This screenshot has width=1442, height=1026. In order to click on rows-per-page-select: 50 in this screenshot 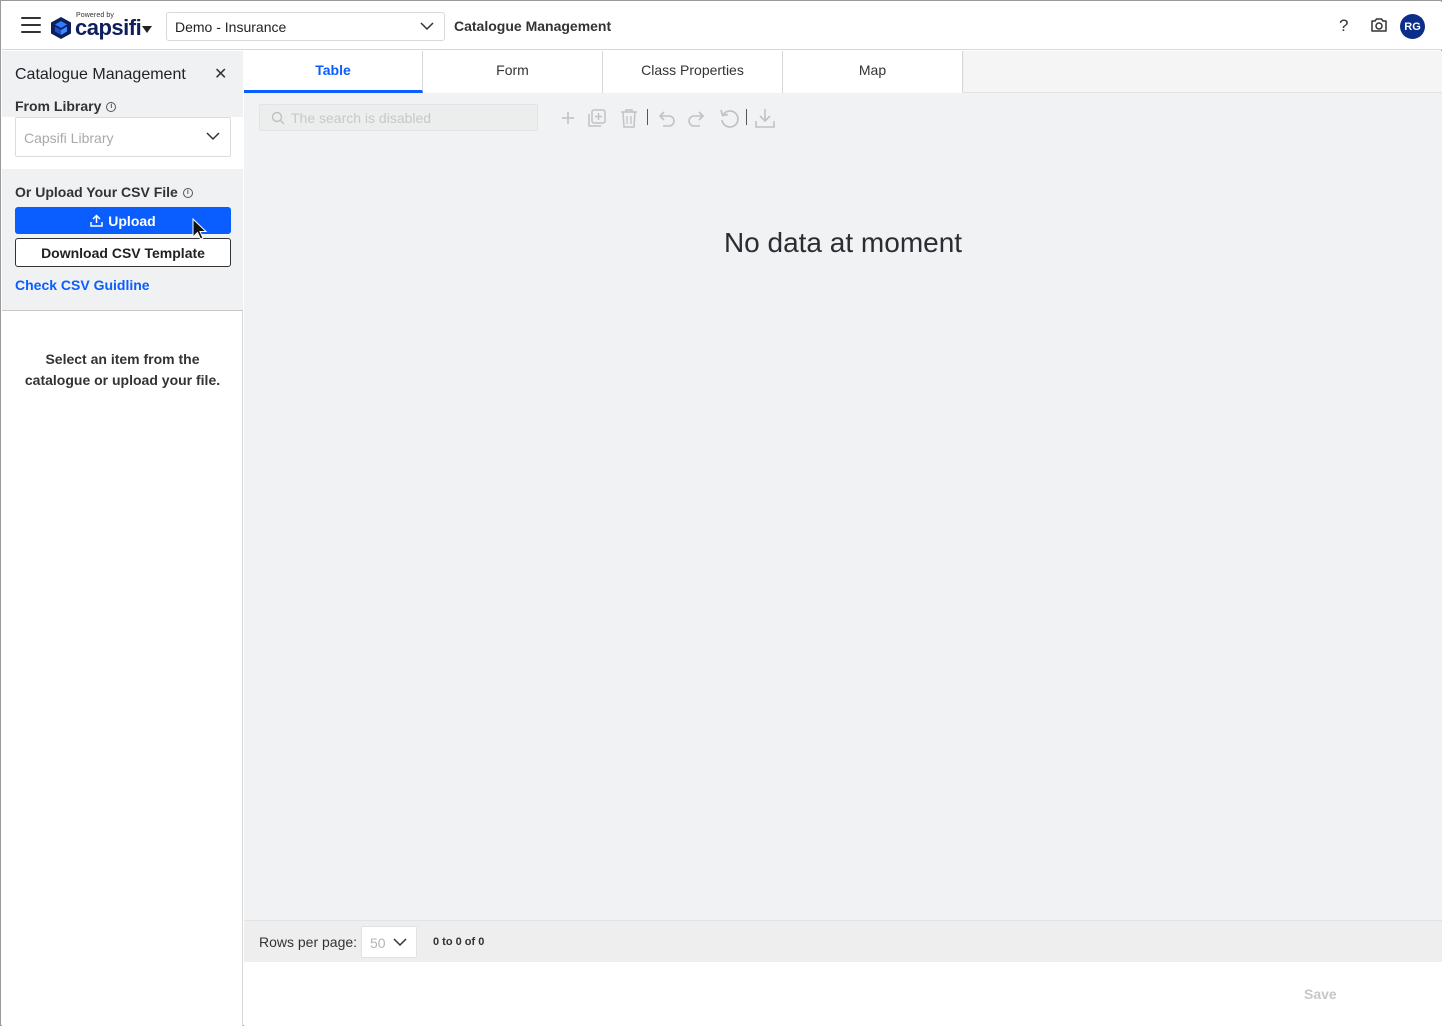, I will do `click(389, 942)`.